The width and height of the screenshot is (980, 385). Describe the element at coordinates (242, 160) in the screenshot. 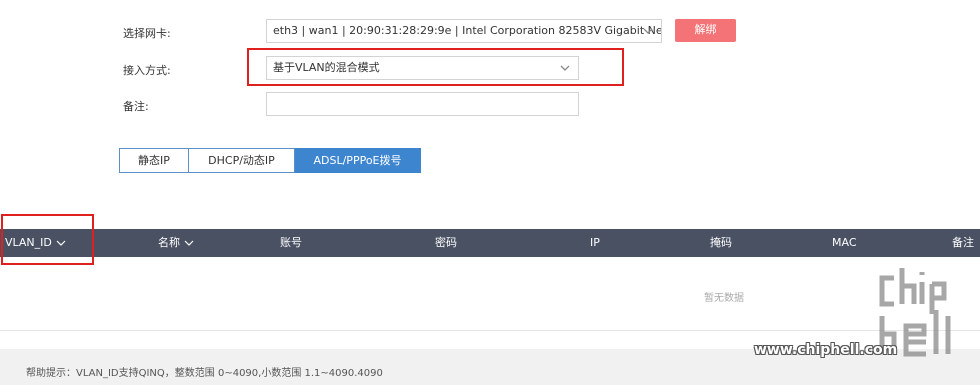

I see `tab-dhcp: DHCP/动态IP` at that location.